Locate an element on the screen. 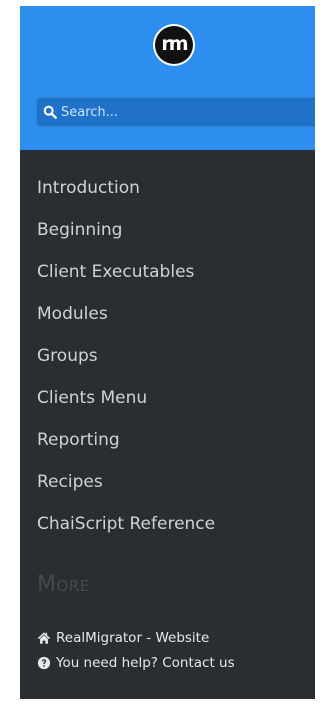  website-link-label: RealMigrator - Website is located at coordinates (133, 638).